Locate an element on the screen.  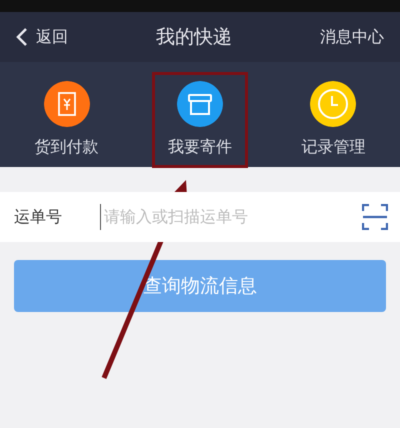
shortcut-button: 货到付款 is located at coordinates (66, 120).